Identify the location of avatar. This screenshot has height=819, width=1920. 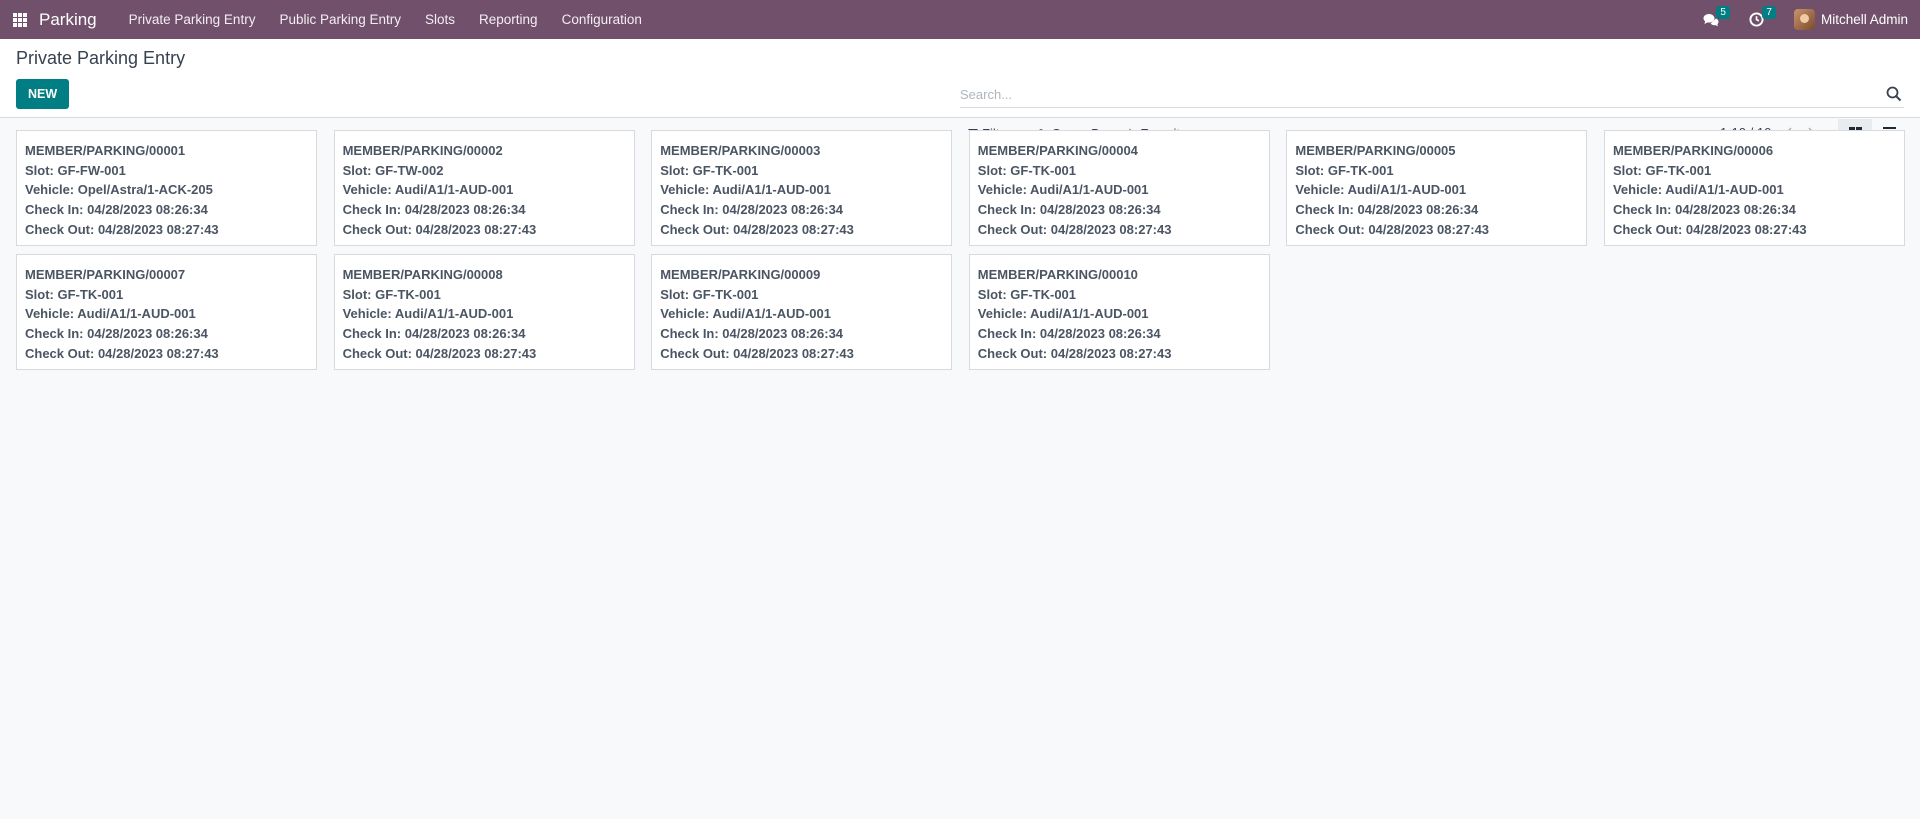
(1804, 19).